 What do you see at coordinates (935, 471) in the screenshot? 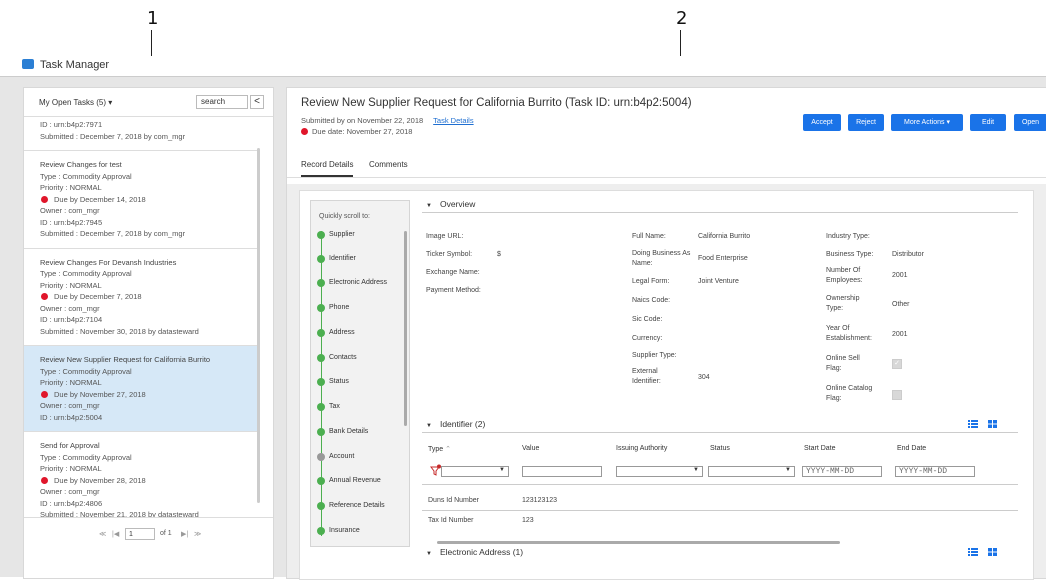
I see `end-date-filter-input: YYYY-MM-DD` at bounding box center [935, 471].